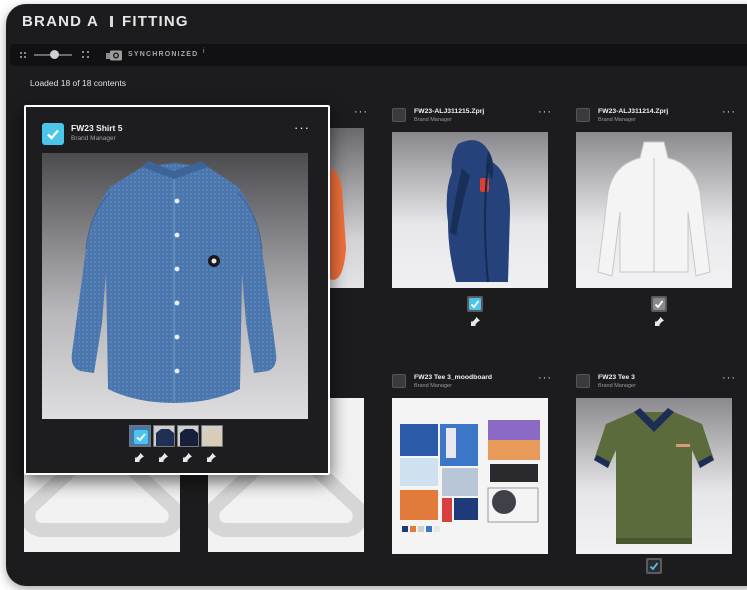  I want to click on section-name: FITTING, so click(155, 21).